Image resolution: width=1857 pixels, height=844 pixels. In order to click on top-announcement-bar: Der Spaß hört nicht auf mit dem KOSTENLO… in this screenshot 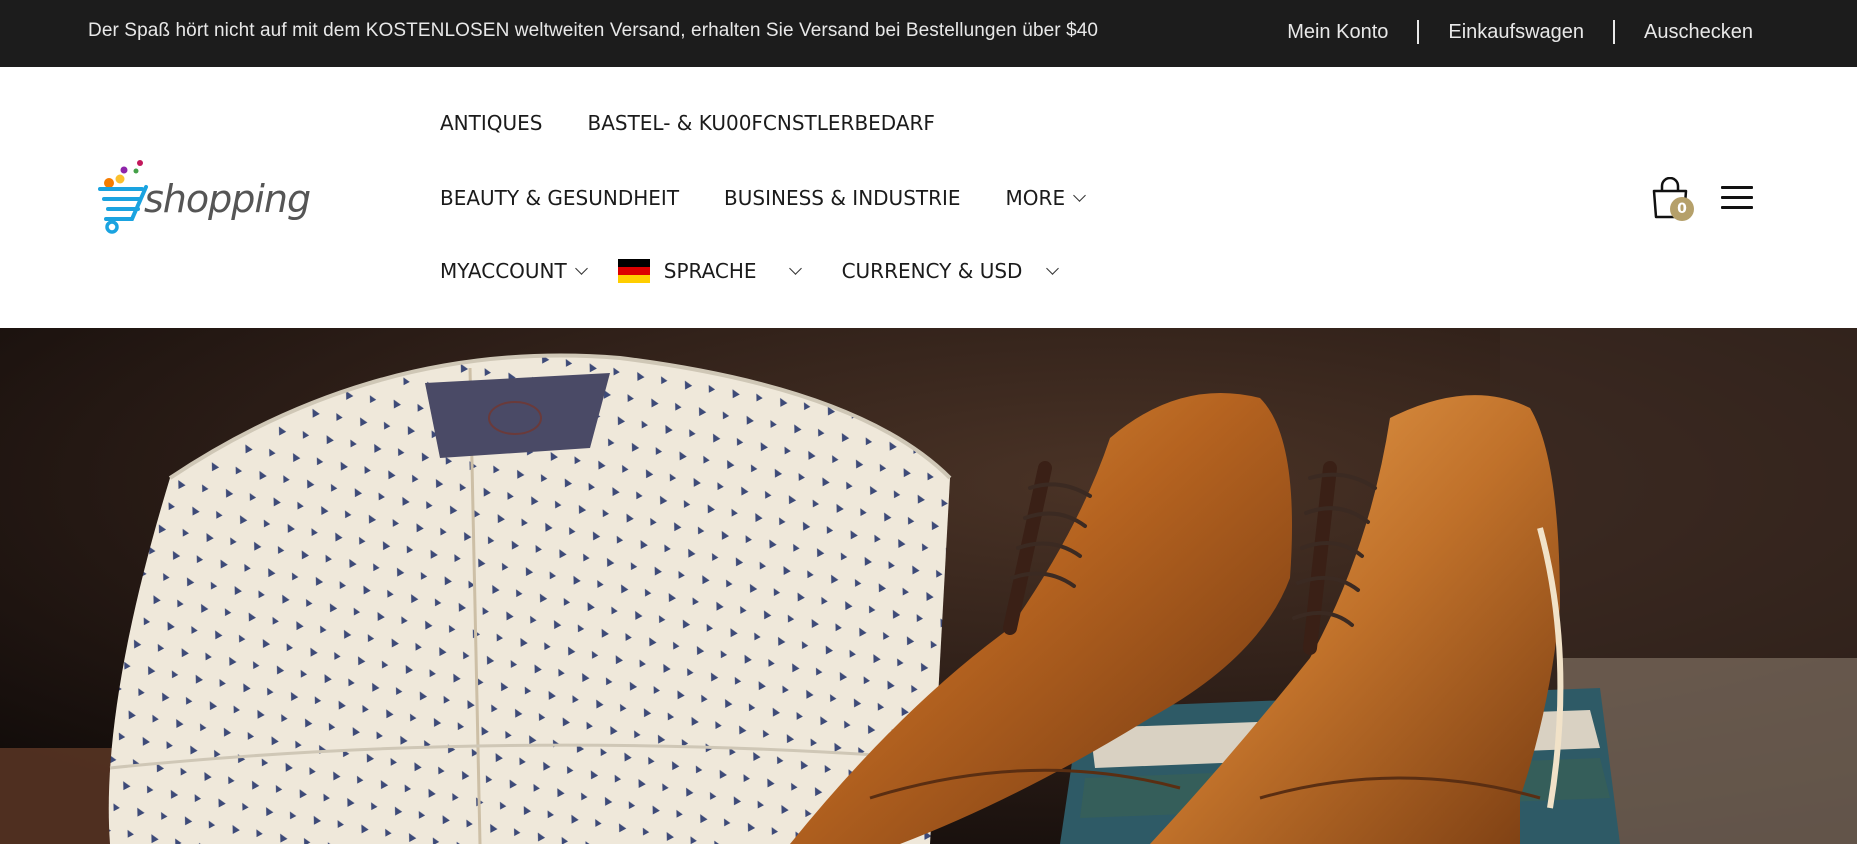, I will do `click(928, 33)`.